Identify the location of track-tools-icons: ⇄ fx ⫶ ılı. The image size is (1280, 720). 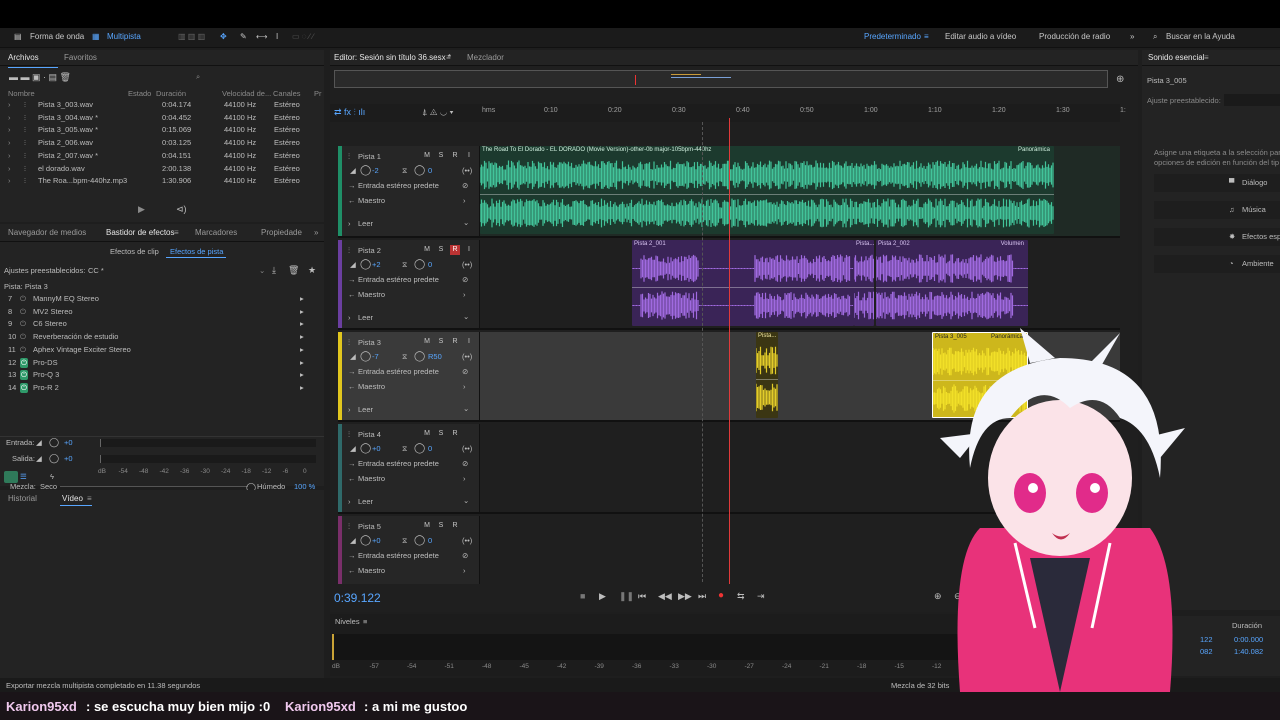
(349, 112).